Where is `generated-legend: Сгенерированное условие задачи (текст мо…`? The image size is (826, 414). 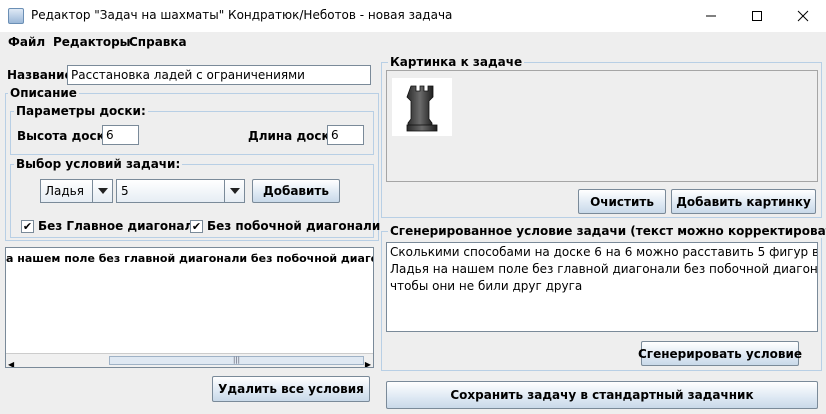
generated-legend: Сгенерированное условие задачи (текст мо… is located at coordinates (607, 231).